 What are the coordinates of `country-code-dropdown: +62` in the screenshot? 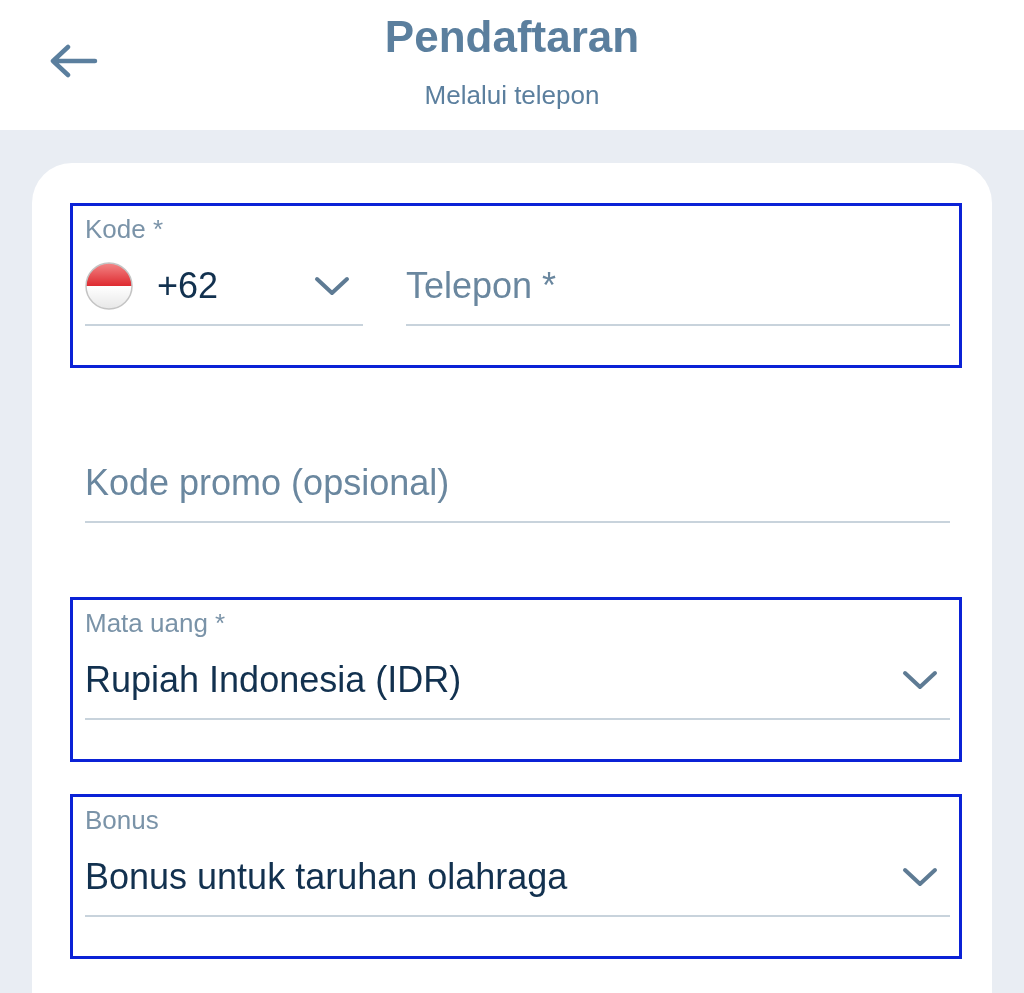 It's located at (224, 290).